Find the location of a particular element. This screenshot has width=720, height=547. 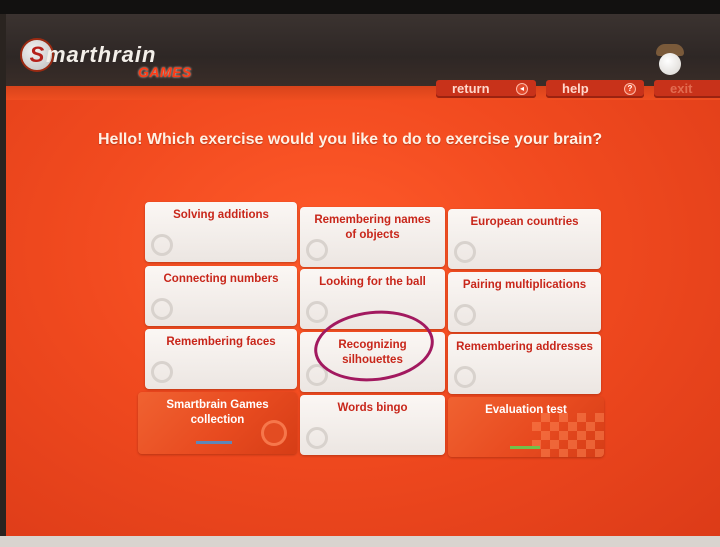

tile-label: Remembering addresses is located at coordinates (524, 347).